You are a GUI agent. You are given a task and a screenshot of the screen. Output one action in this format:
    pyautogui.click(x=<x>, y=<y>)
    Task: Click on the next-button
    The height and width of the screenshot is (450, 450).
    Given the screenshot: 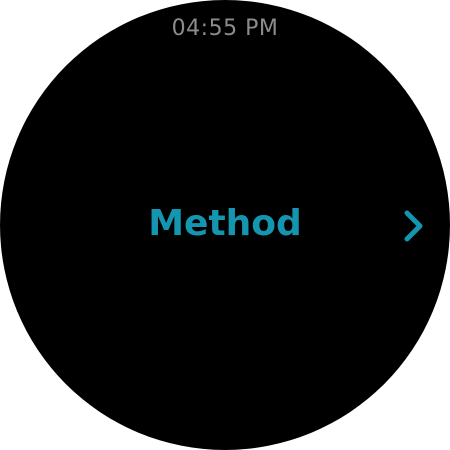 What is the action you would take?
    pyautogui.click(x=414, y=226)
    